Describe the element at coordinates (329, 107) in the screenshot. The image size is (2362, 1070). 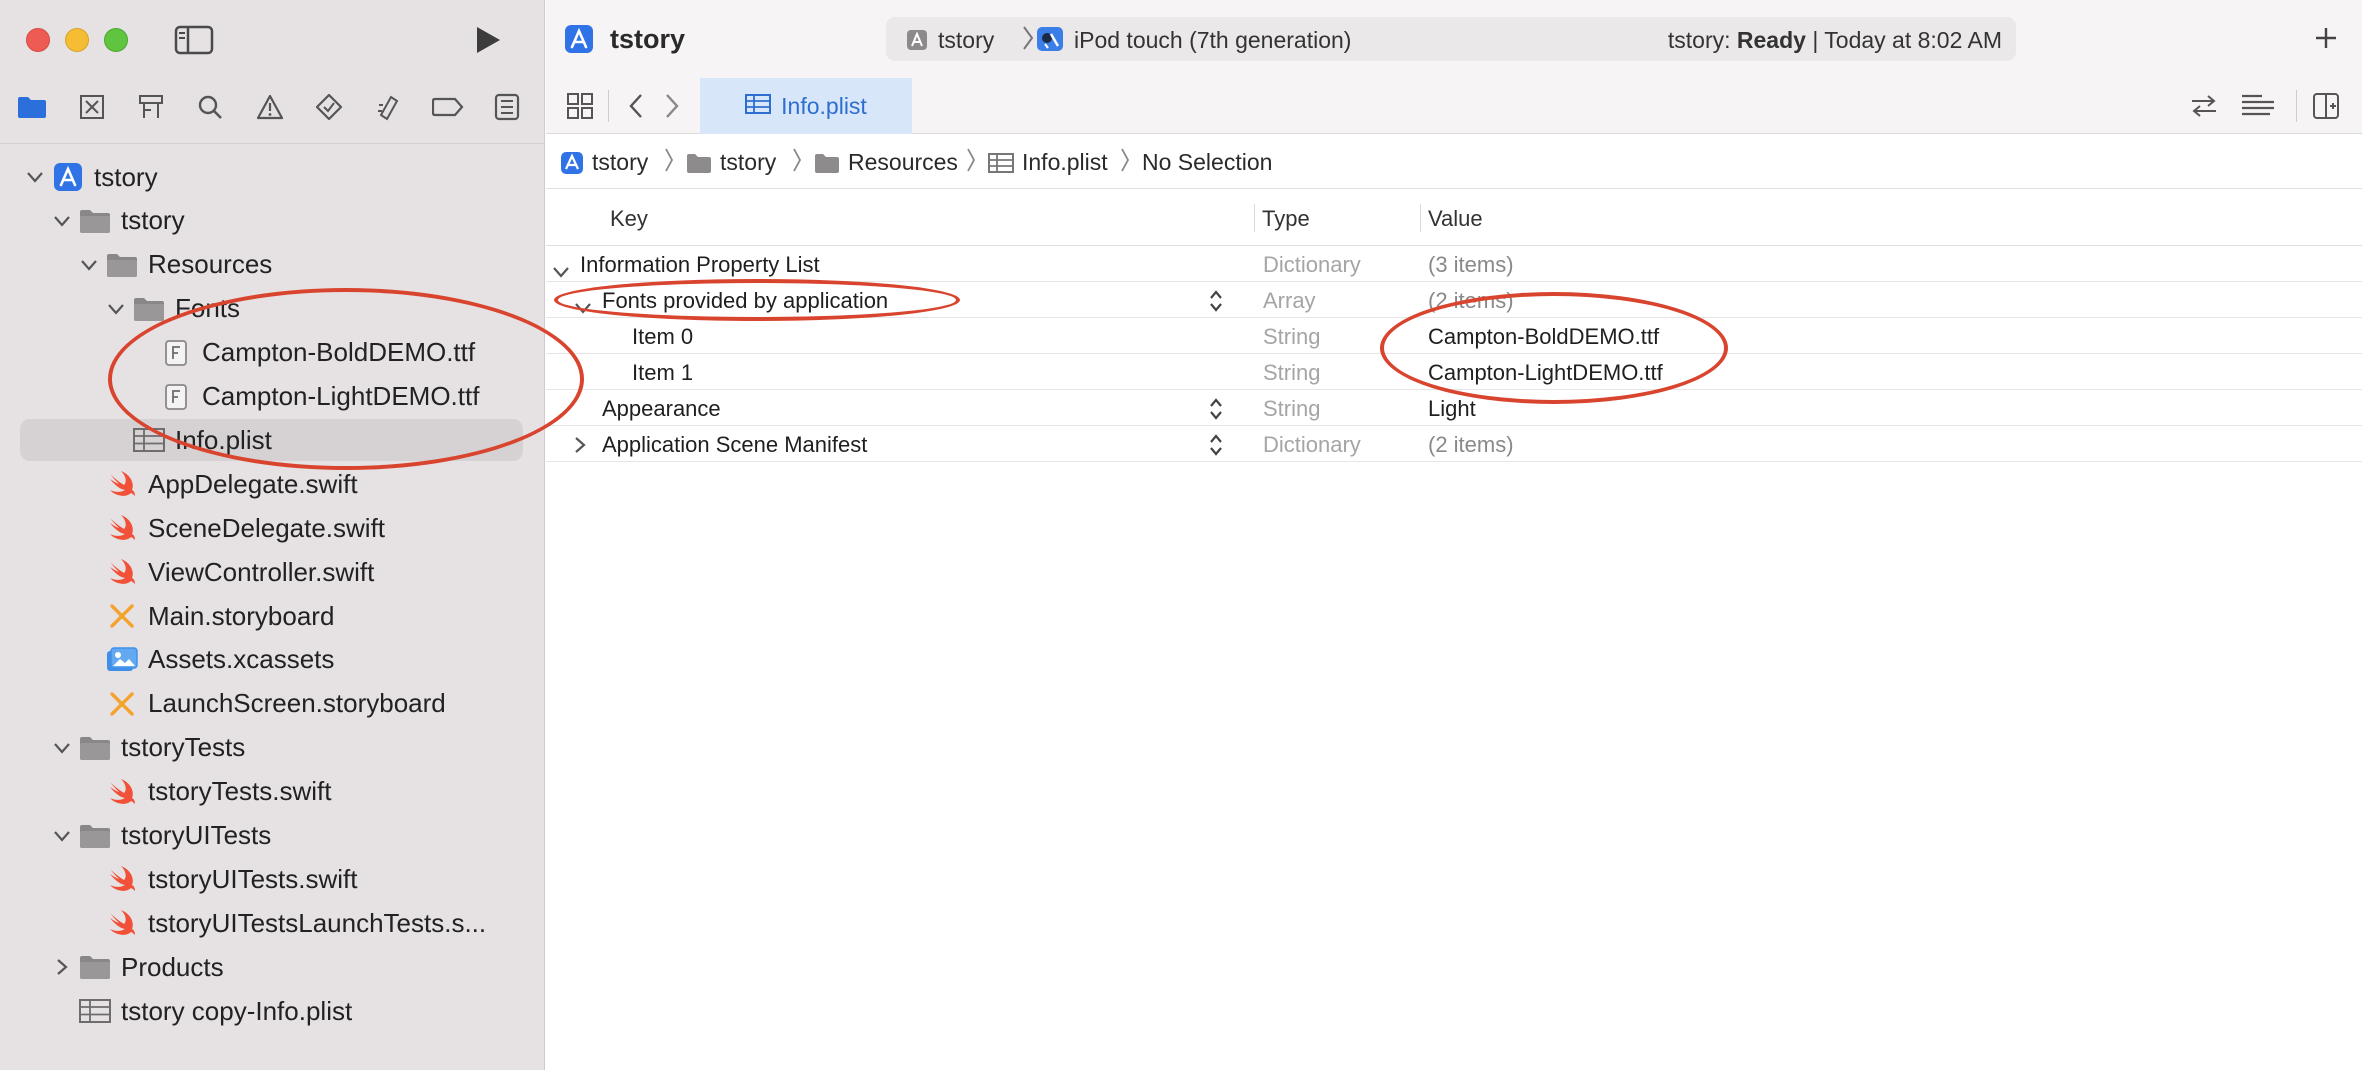
I see `test-navigator-icon` at that location.